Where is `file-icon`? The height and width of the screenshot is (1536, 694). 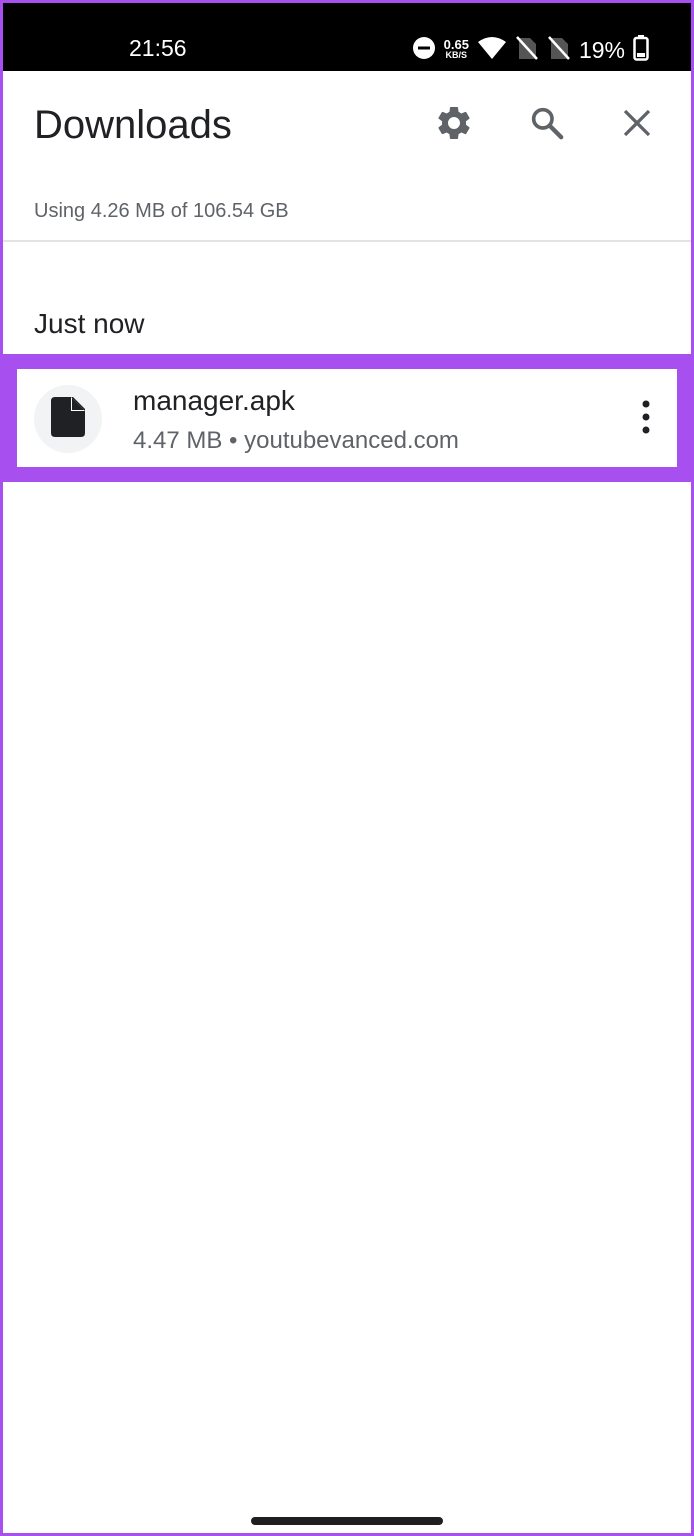 file-icon is located at coordinates (68, 419).